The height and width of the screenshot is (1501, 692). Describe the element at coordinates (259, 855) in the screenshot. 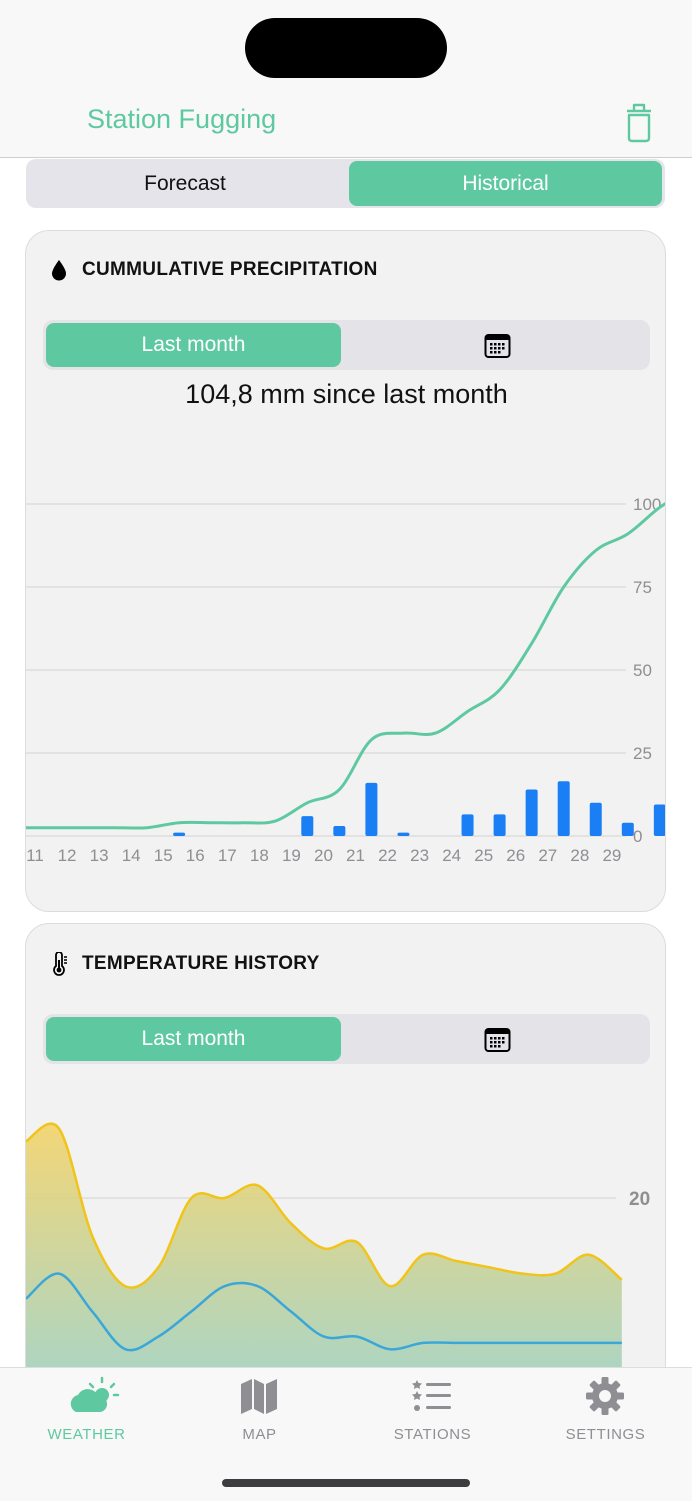

I see `x-tick-label: 18` at that location.